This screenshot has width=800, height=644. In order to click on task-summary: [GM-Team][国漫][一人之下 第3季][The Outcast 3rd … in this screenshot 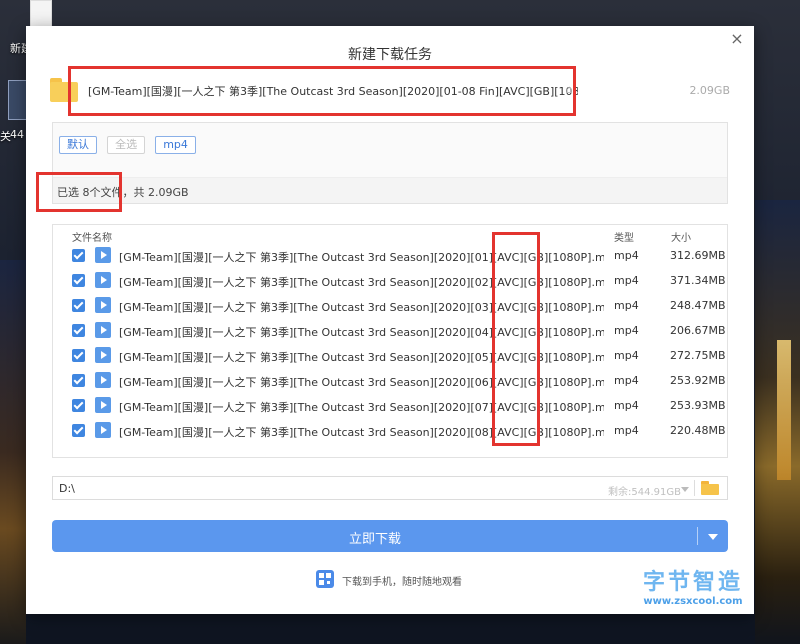, I will do `click(390, 91)`.